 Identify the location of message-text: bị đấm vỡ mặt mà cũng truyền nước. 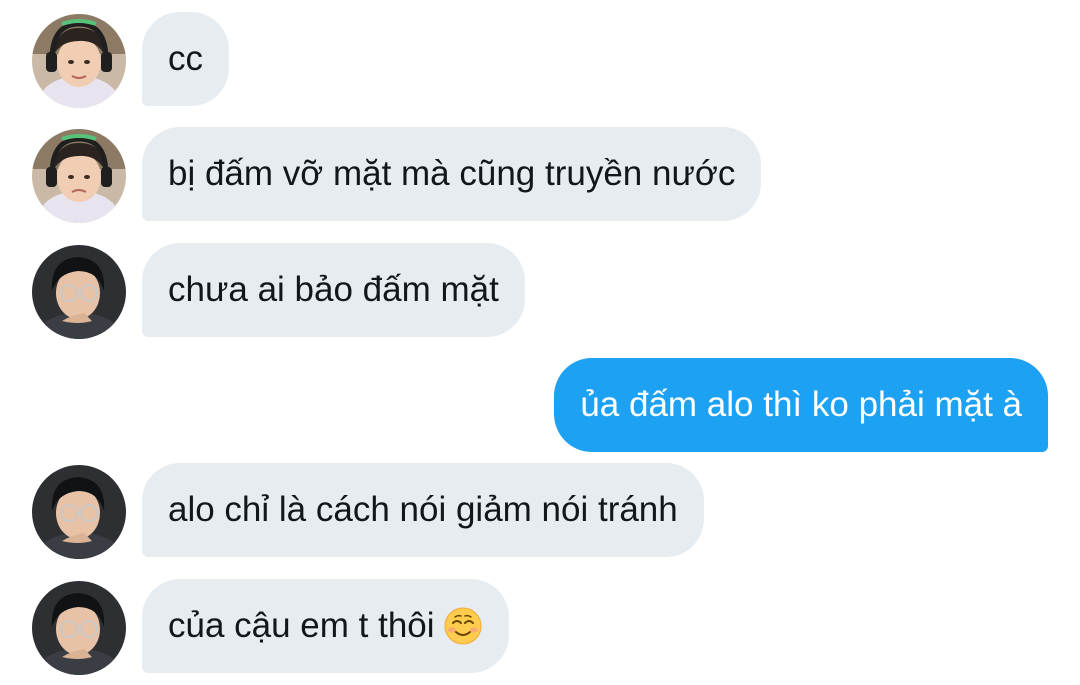
(452, 173).